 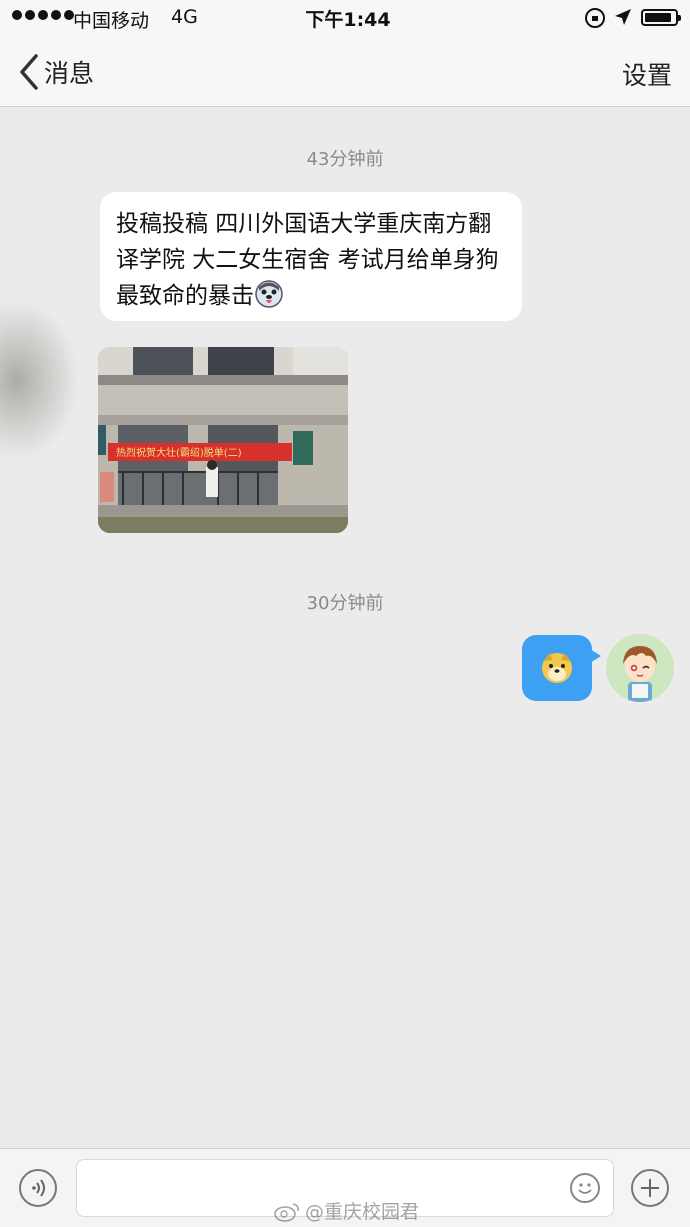 What do you see at coordinates (286, 1212) in the screenshot?
I see `weibo-logo-icon` at bounding box center [286, 1212].